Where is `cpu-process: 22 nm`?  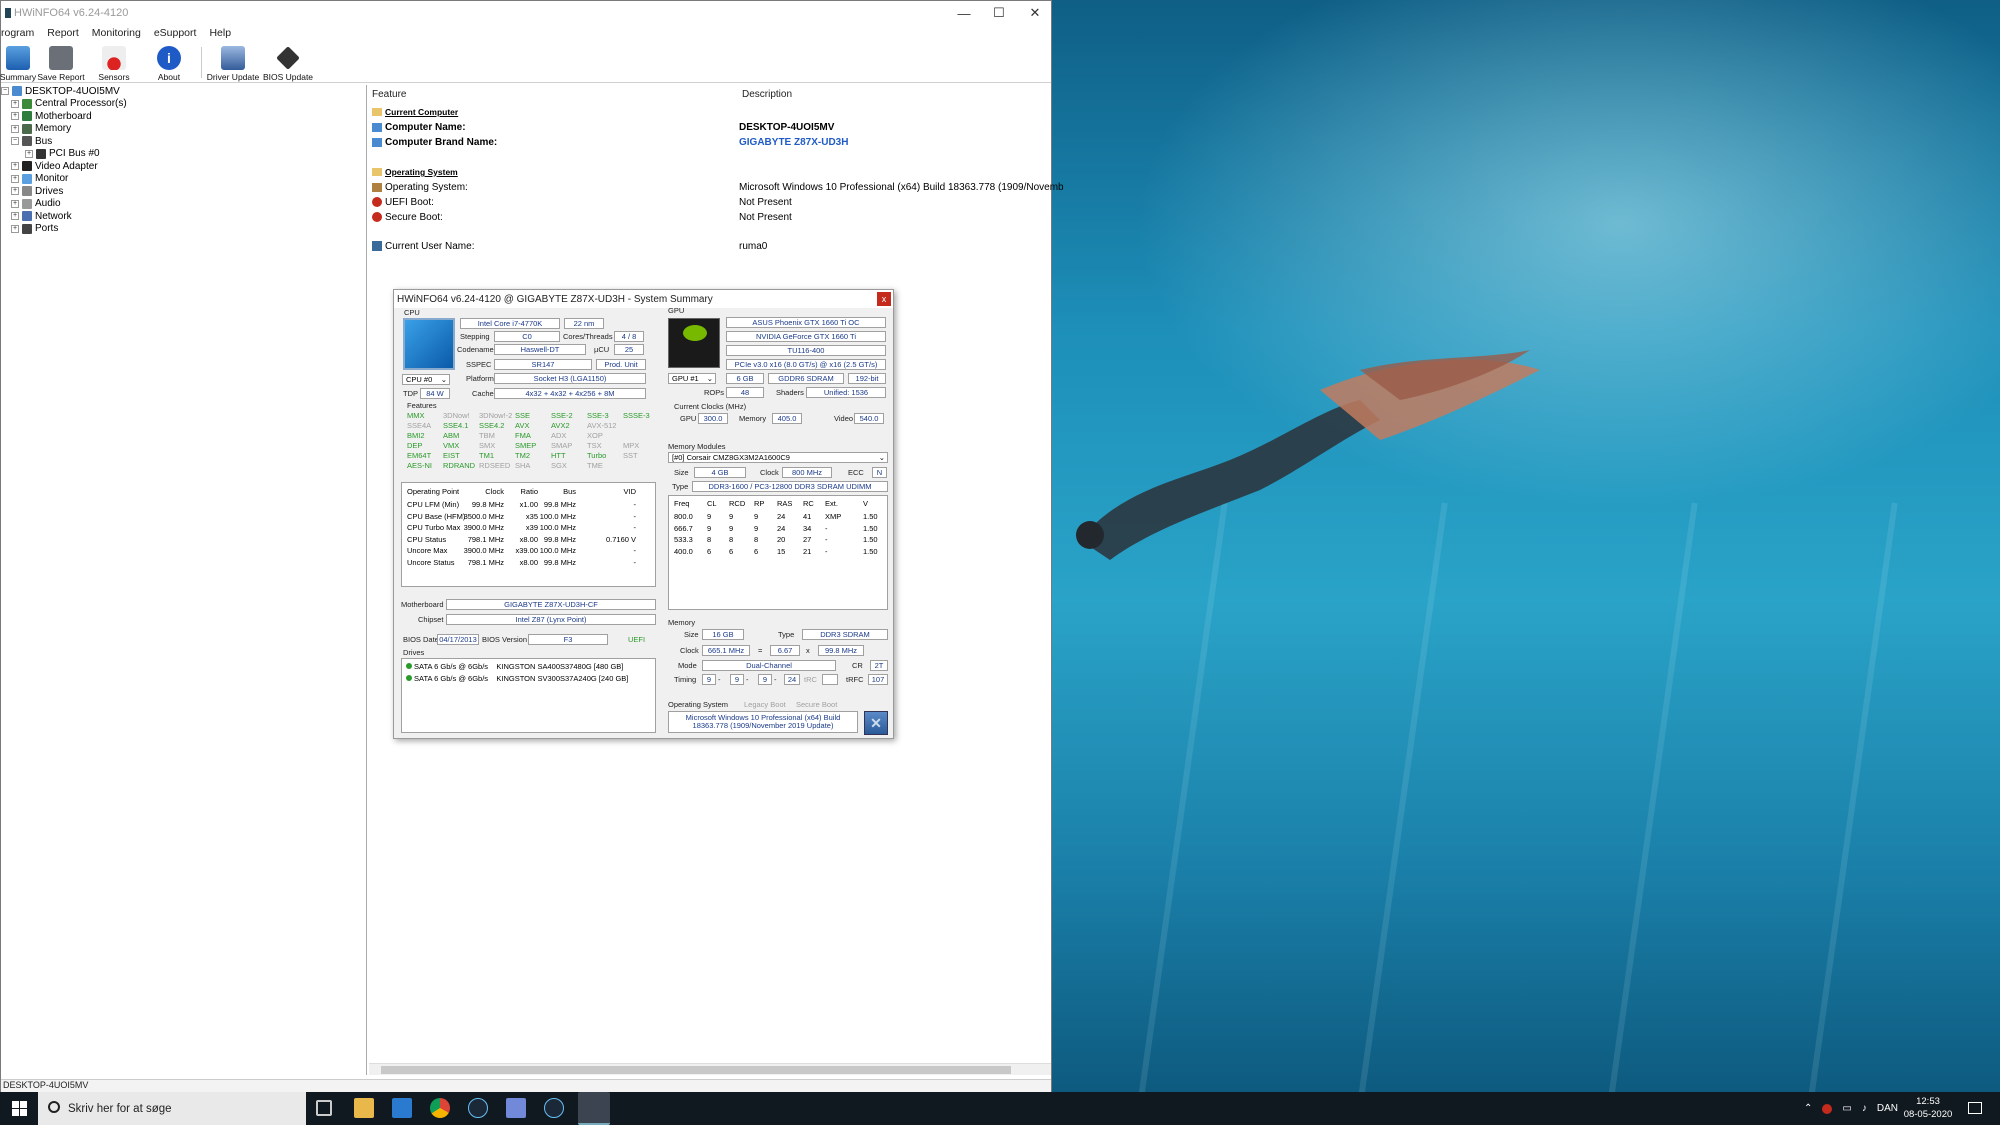
cpu-process: 22 nm is located at coordinates (584, 323).